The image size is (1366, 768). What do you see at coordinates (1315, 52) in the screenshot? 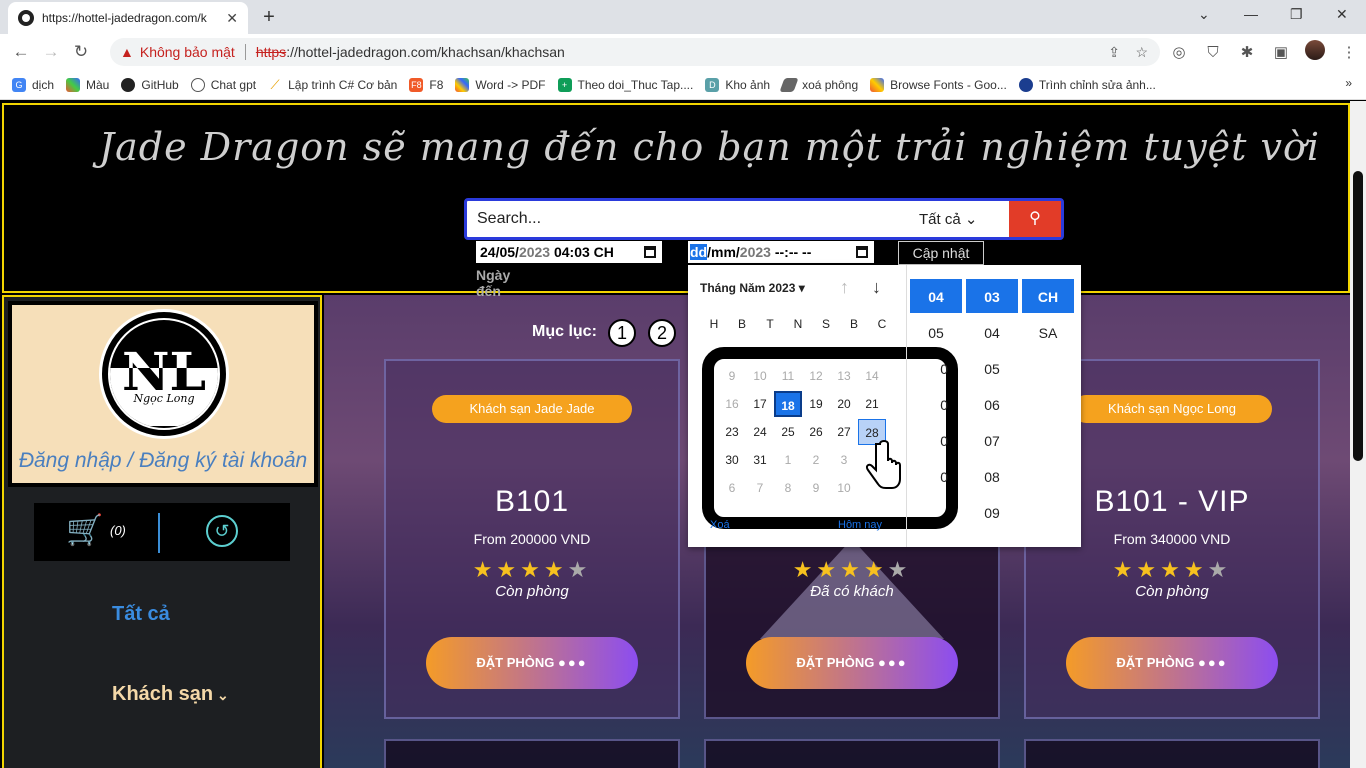
I see `profile-avatar` at bounding box center [1315, 52].